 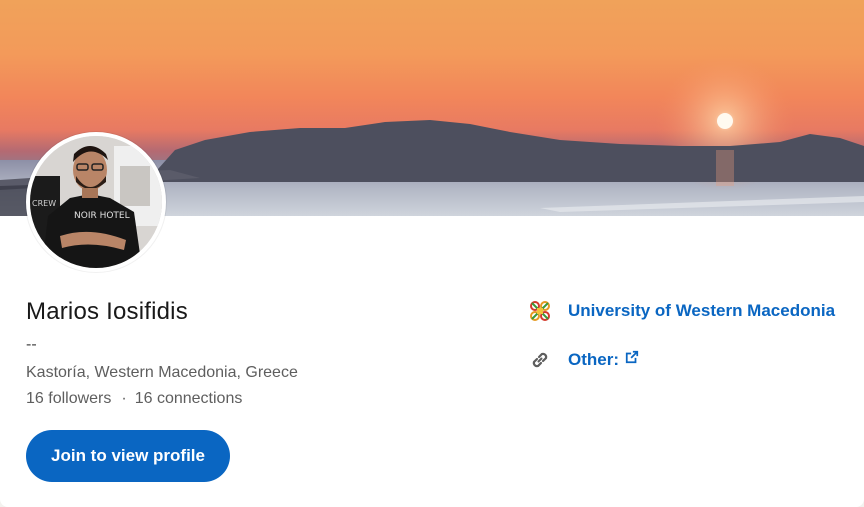 I want to click on profile-avatar: NOIR HOTEL CREW, so click(x=96, y=202).